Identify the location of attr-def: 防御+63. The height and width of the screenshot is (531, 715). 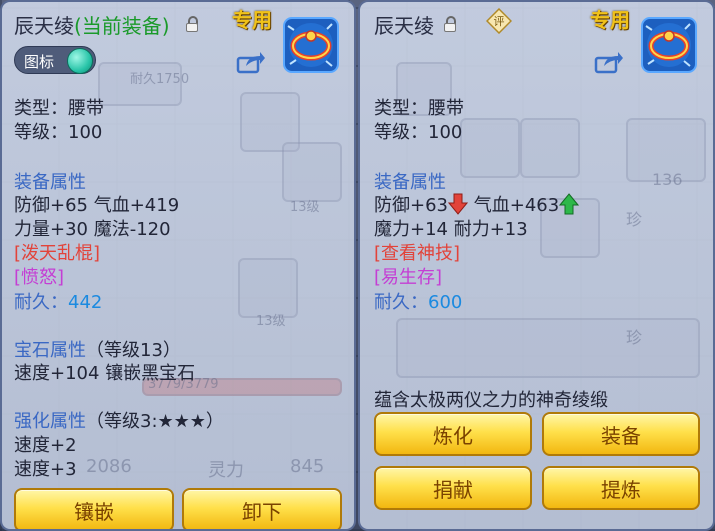
(411, 205).